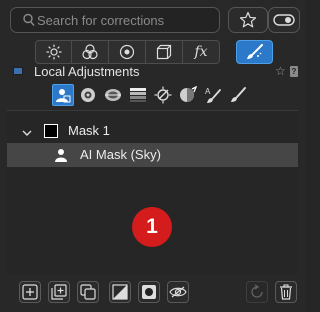 The height and width of the screenshot is (312, 320). I want to click on mask-circle-icon, so click(149, 292).